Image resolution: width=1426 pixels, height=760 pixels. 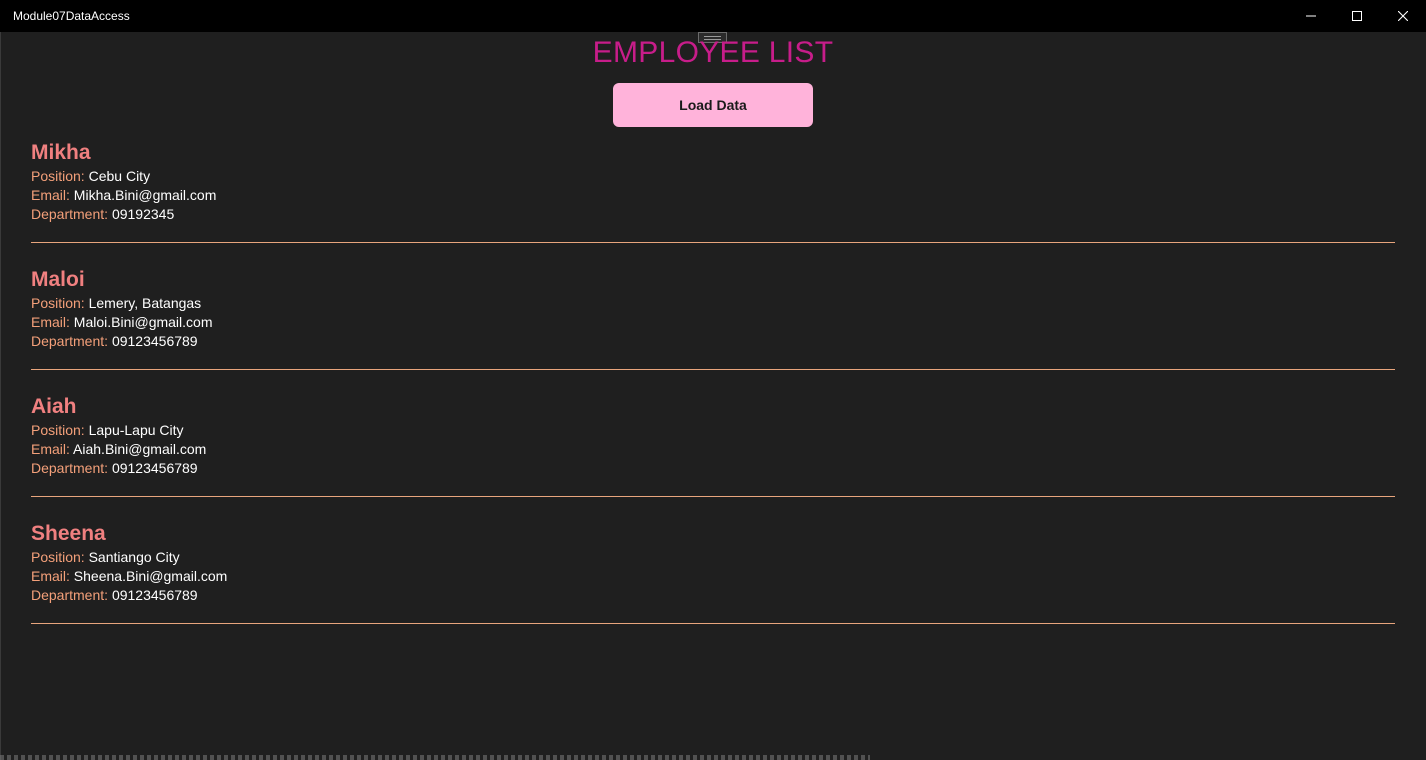 I want to click on title-bar: Module07DataAccess, so click(x=713, y=16).